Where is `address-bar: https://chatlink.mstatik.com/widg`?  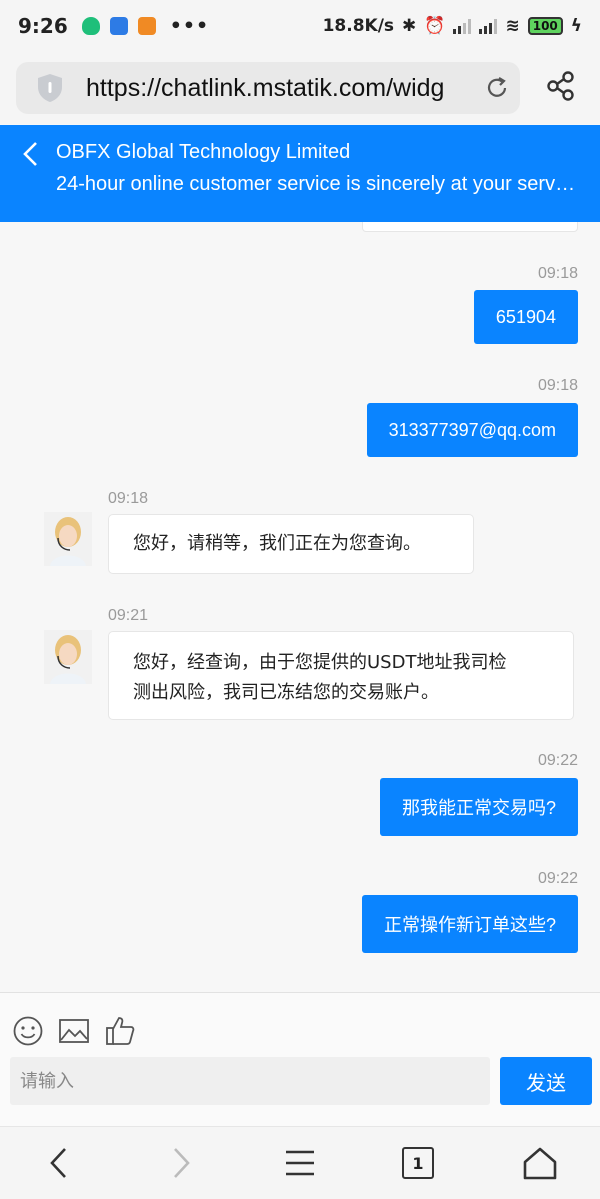 address-bar: https://chatlink.mstatik.com/widg is located at coordinates (268, 88).